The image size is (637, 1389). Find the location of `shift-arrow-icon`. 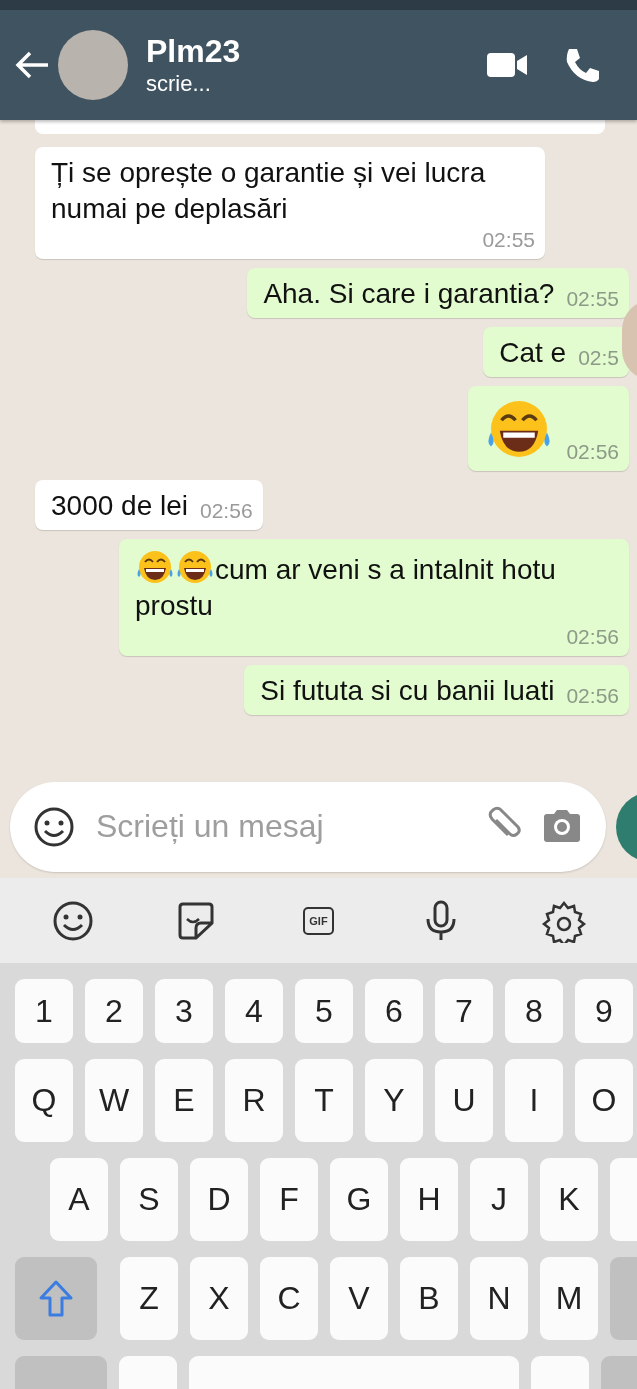

shift-arrow-icon is located at coordinates (56, 1298).